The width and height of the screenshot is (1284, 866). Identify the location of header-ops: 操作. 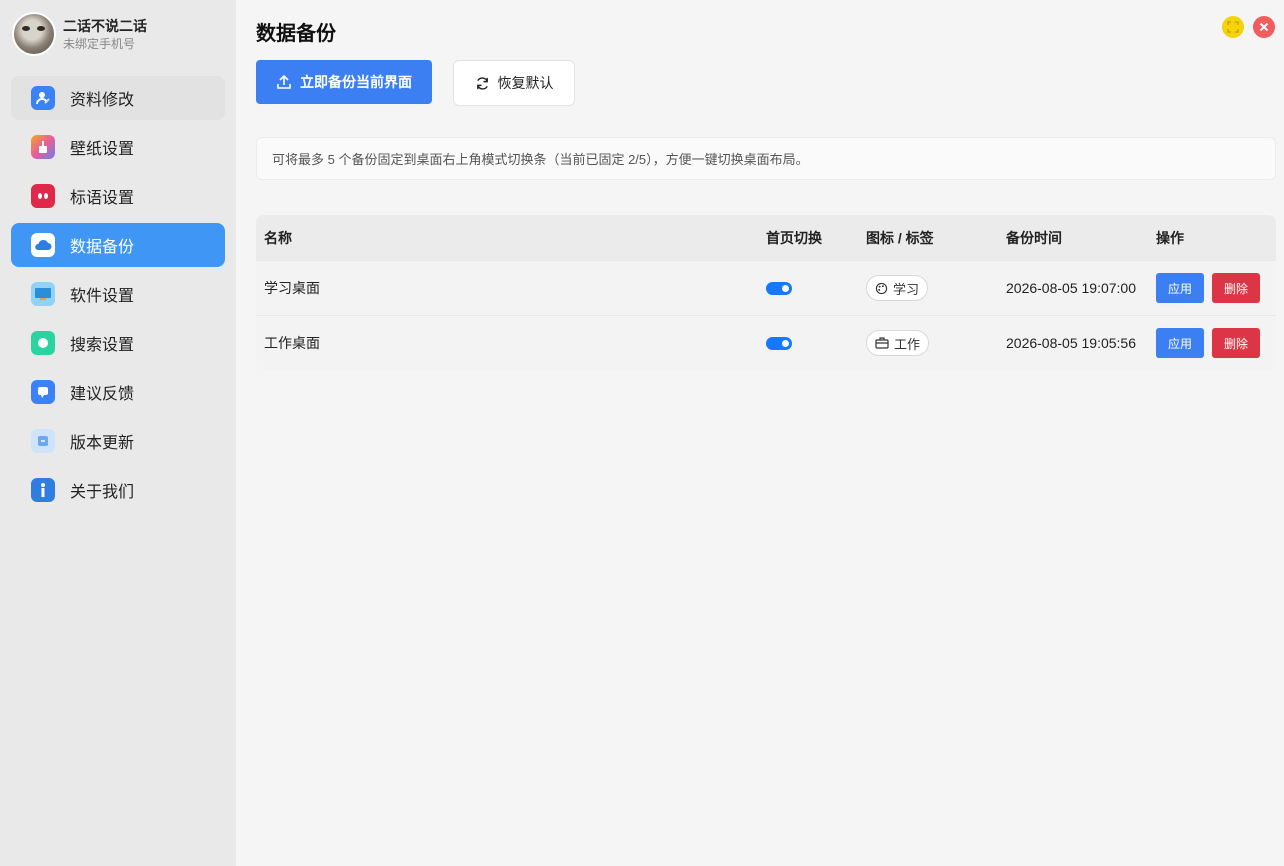
(1170, 237).